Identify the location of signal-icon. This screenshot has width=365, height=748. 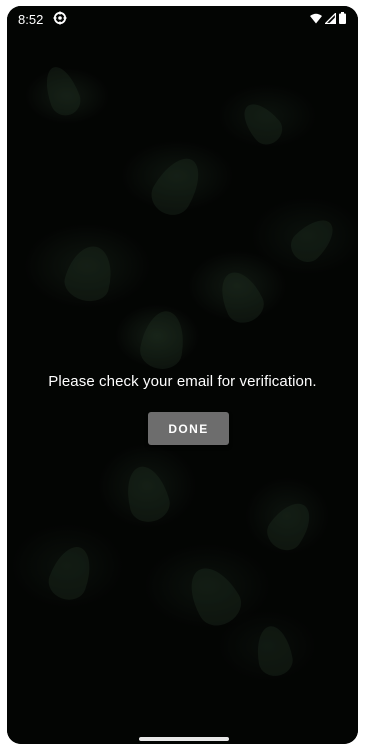
(330, 18).